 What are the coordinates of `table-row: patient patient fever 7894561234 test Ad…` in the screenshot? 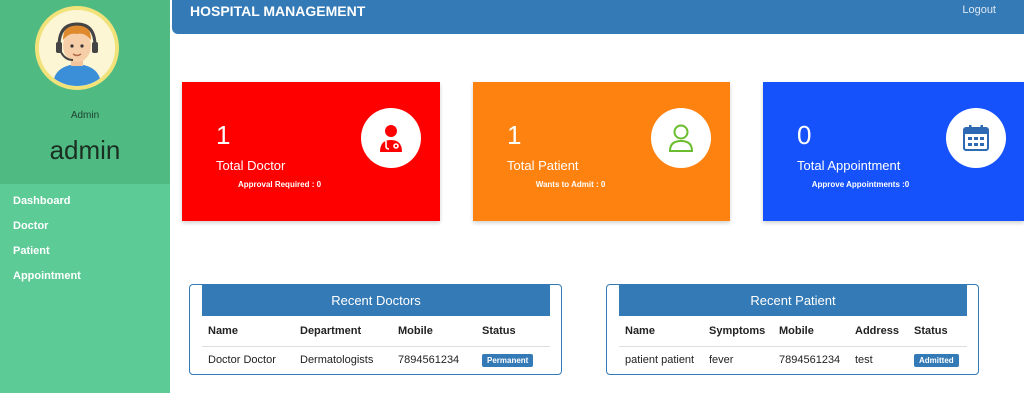 It's located at (793, 360).